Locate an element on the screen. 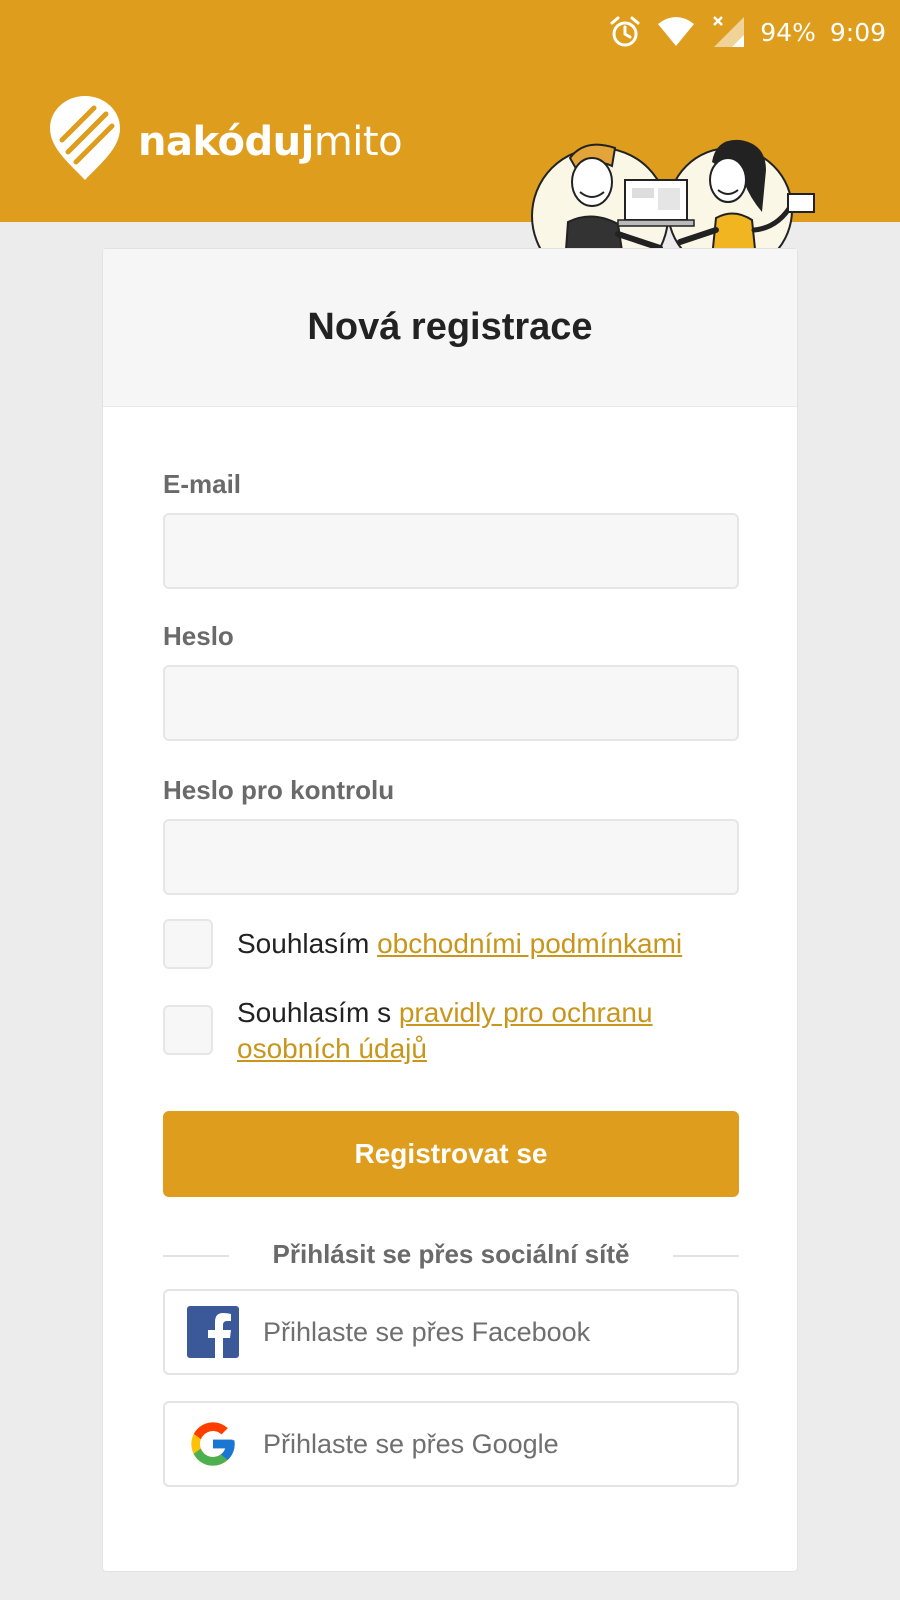  terms-consent-text: Souhlasím obchodními podmínkami is located at coordinates (477, 944).